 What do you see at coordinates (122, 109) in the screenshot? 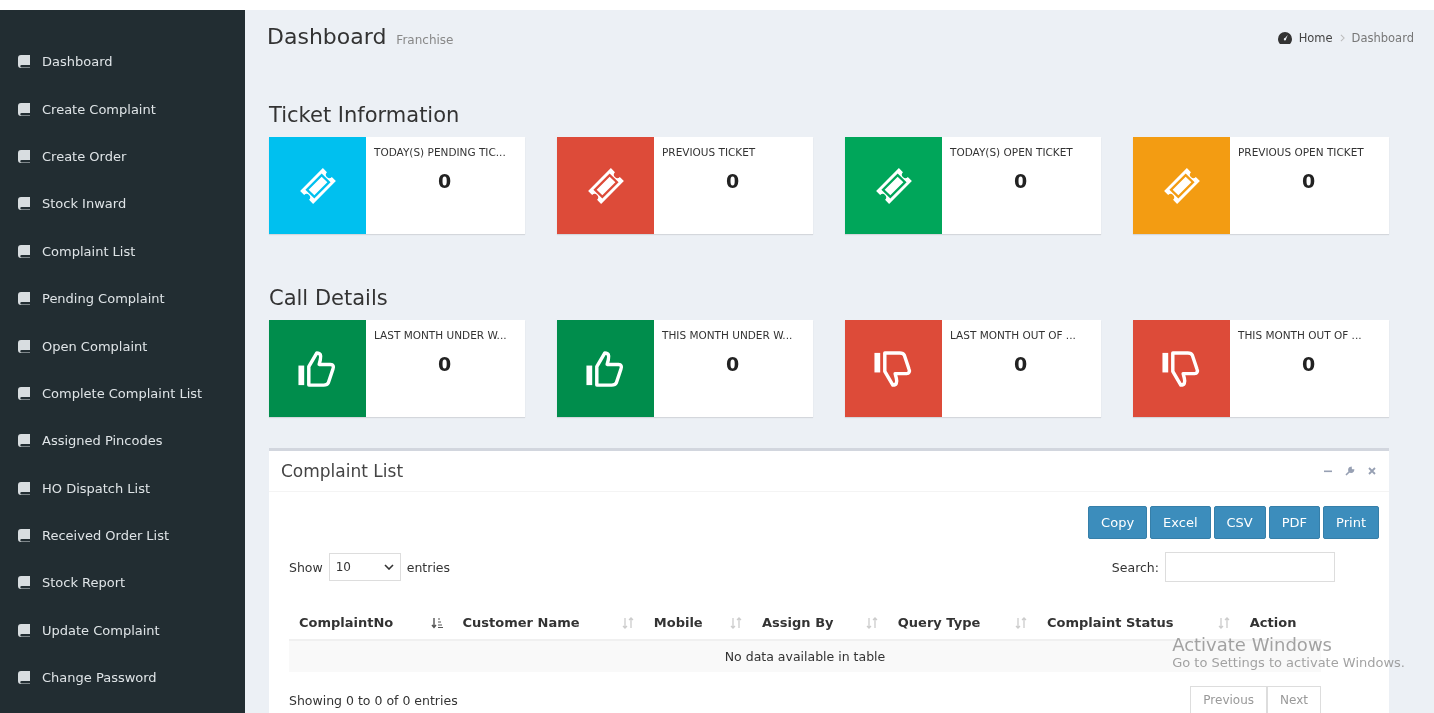
I see `sidebar-item: Create Complaint` at bounding box center [122, 109].